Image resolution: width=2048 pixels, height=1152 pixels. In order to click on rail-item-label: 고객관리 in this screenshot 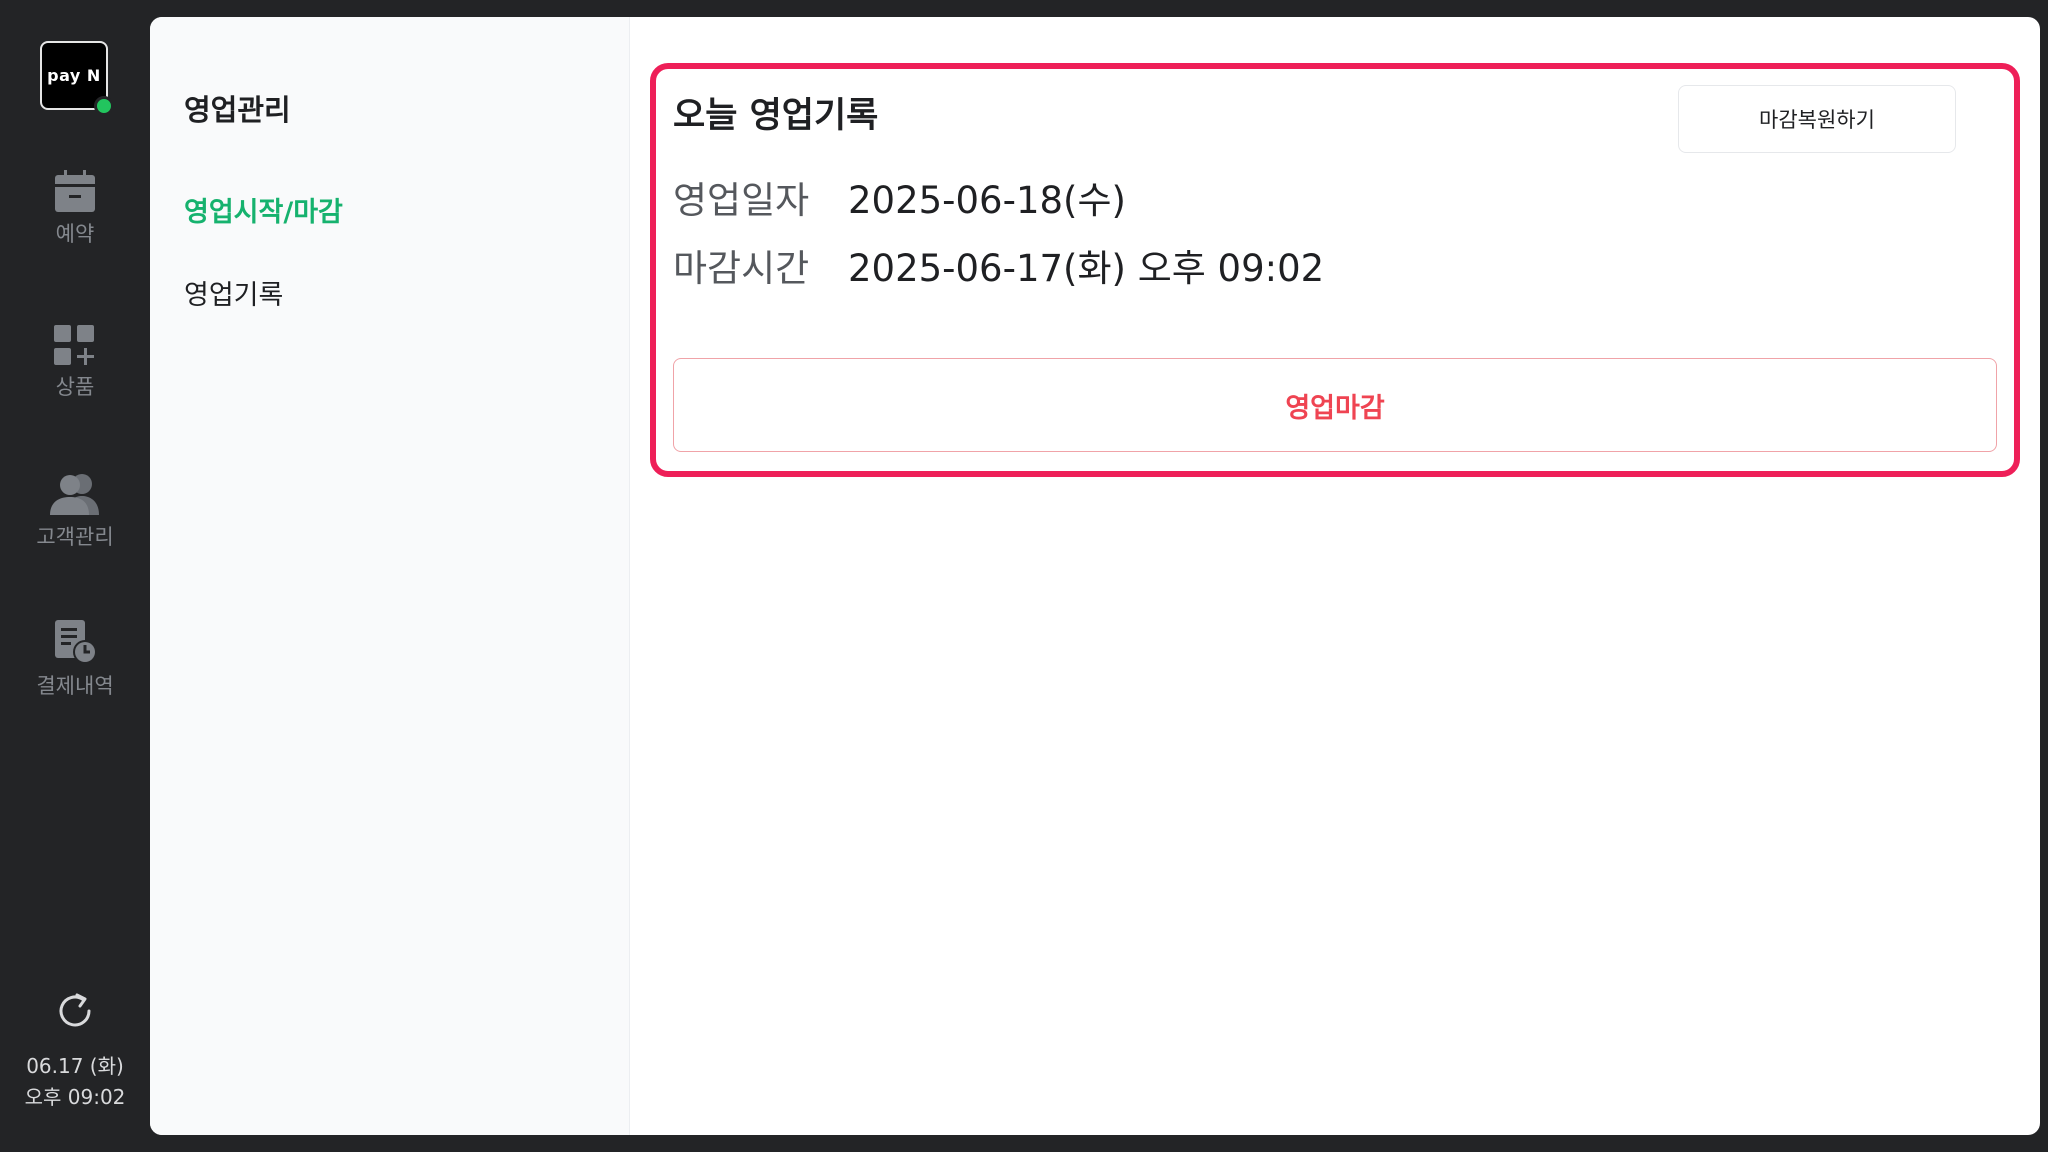, I will do `click(75, 537)`.